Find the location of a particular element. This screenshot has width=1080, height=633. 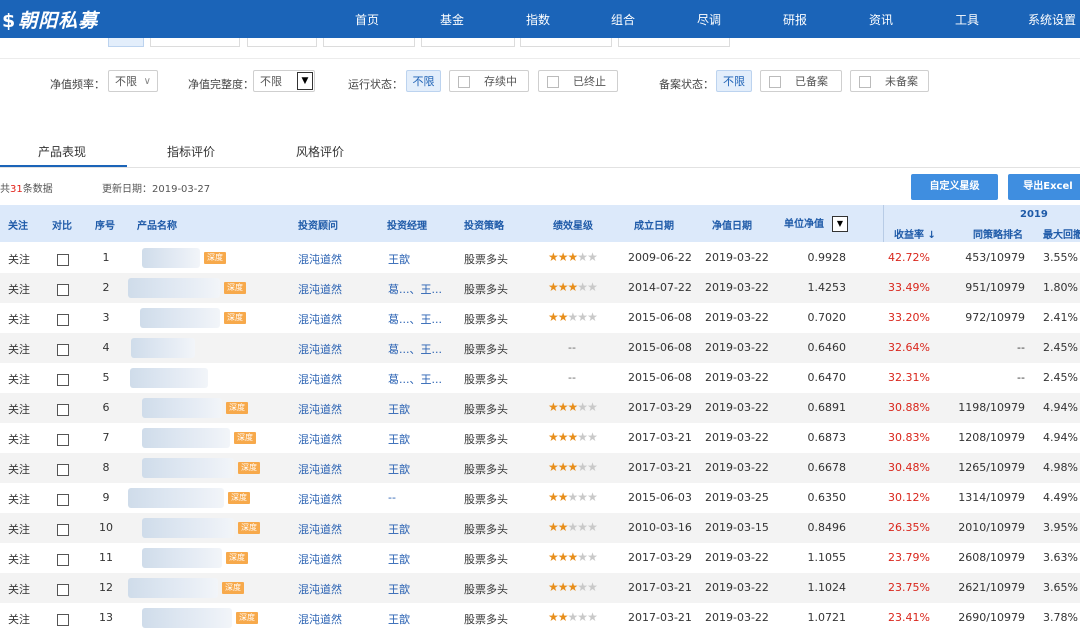

col-strategy: 投资策略 is located at coordinates (484, 224).